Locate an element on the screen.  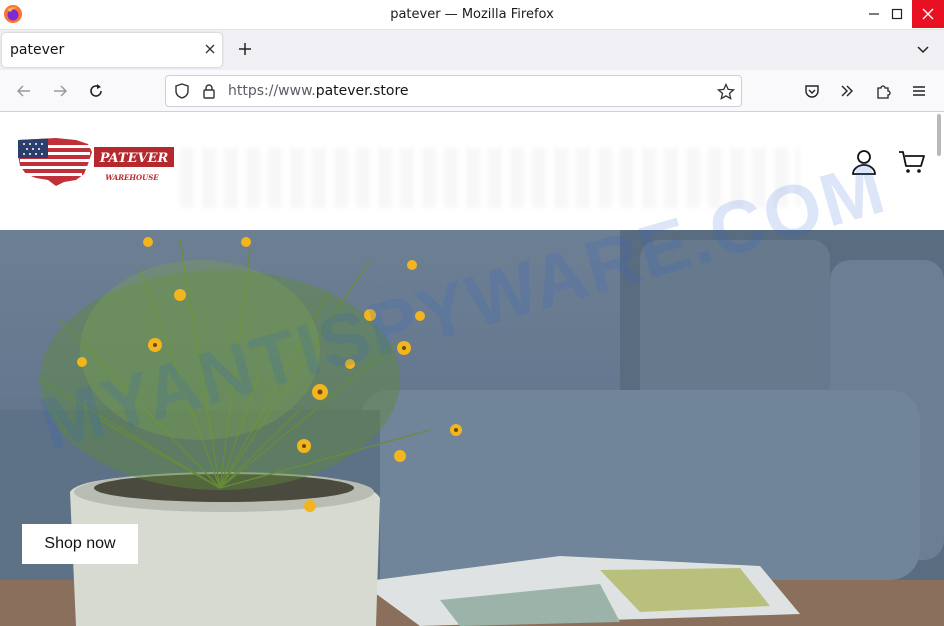
chevron-down-icon is located at coordinates (923, 50).